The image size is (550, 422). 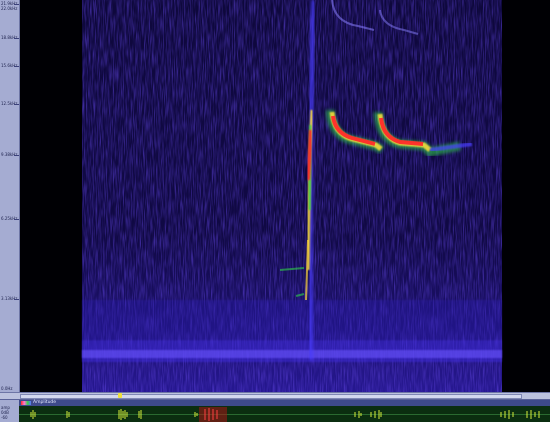 What do you see at coordinates (26, 403) in the screenshot?
I see `color-scale-icon` at bounding box center [26, 403].